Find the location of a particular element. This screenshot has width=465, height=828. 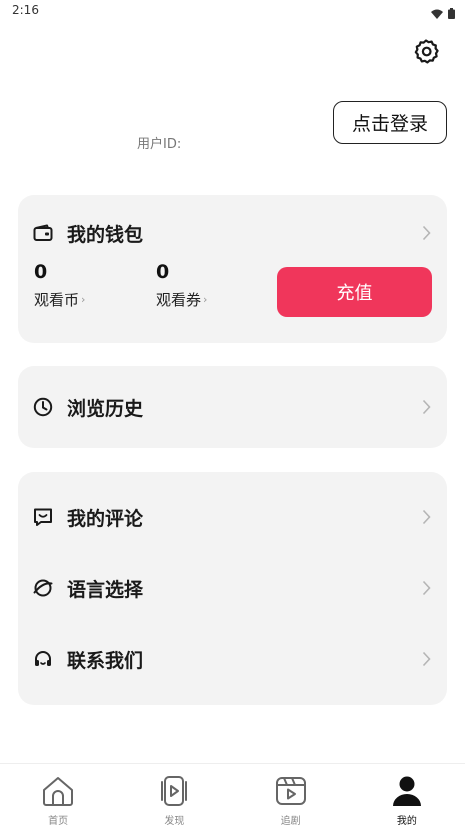

gear-icon is located at coordinates (426, 54).